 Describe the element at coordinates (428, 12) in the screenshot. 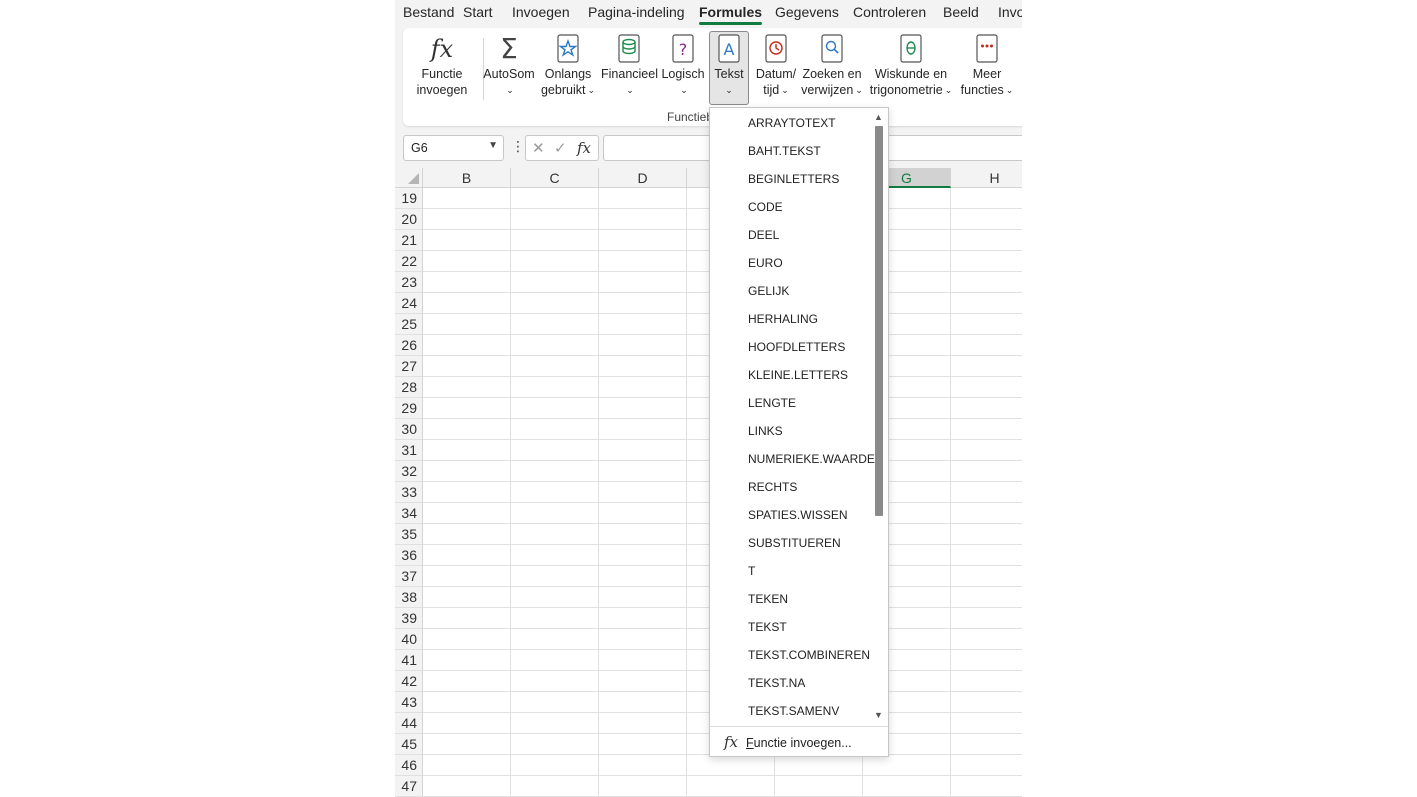

I see `tab-bestand: Bestand` at that location.